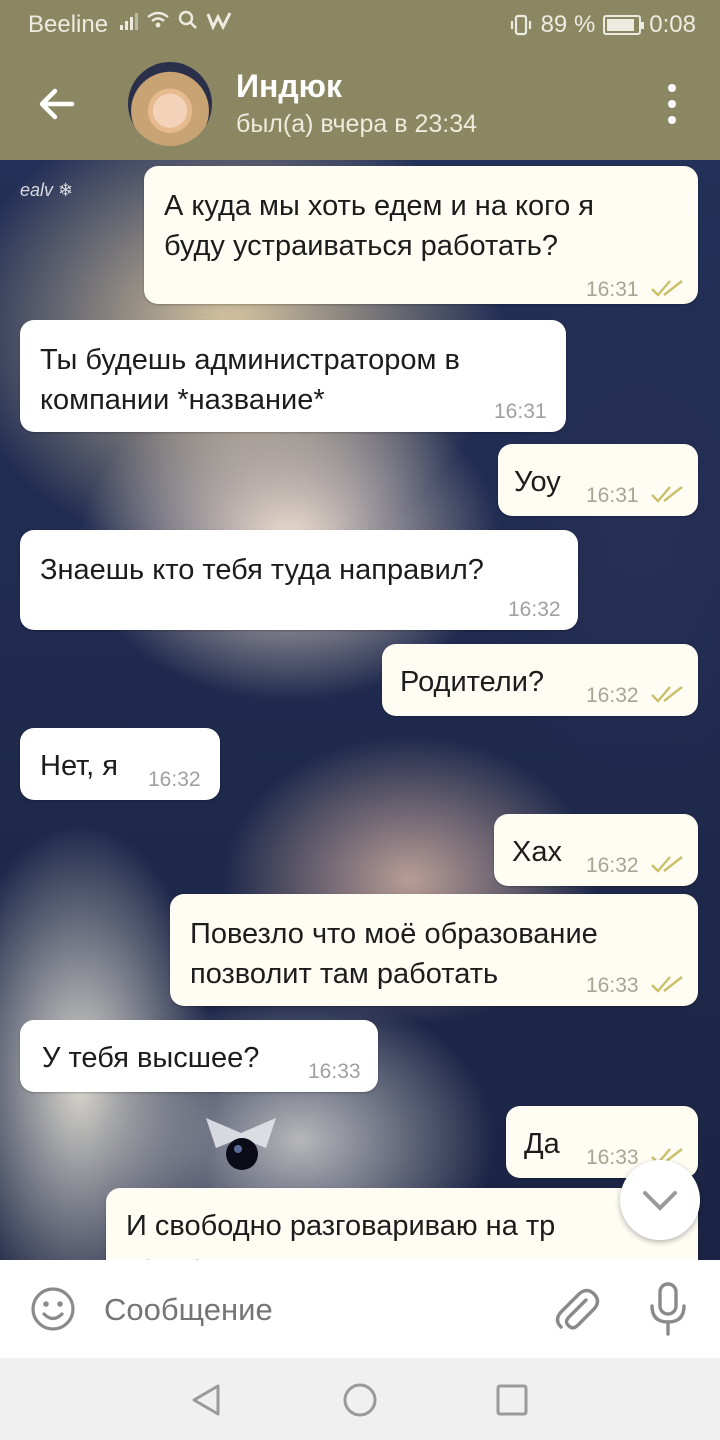 This screenshot has width=720, height=1440. Describe the element at coordinates (357, 124) in the screenshot. I see `last-seen-status: был(а) вчера в 23:34` at that location.